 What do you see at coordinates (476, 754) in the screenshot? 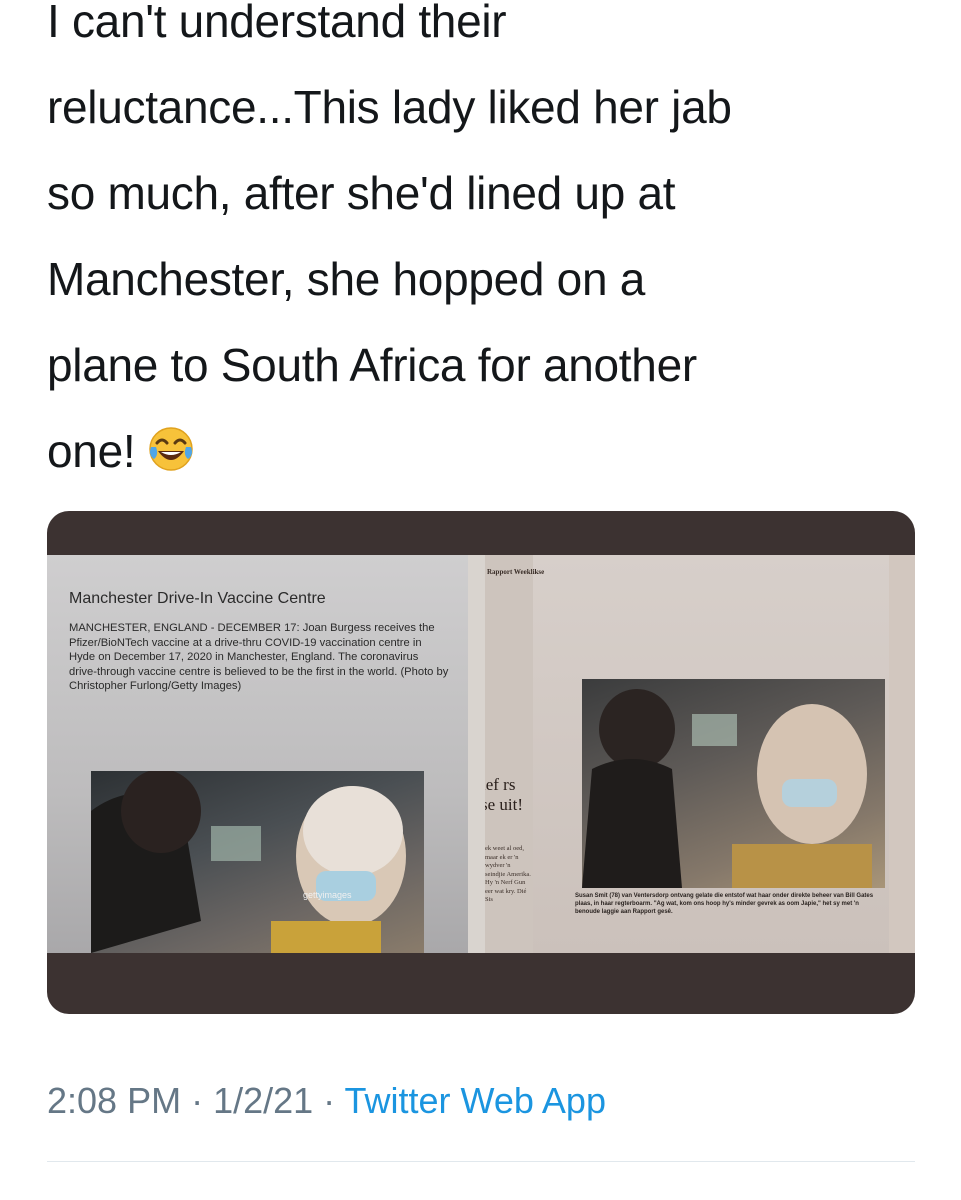
I see `image-divider` at bounding box center [476, 754].